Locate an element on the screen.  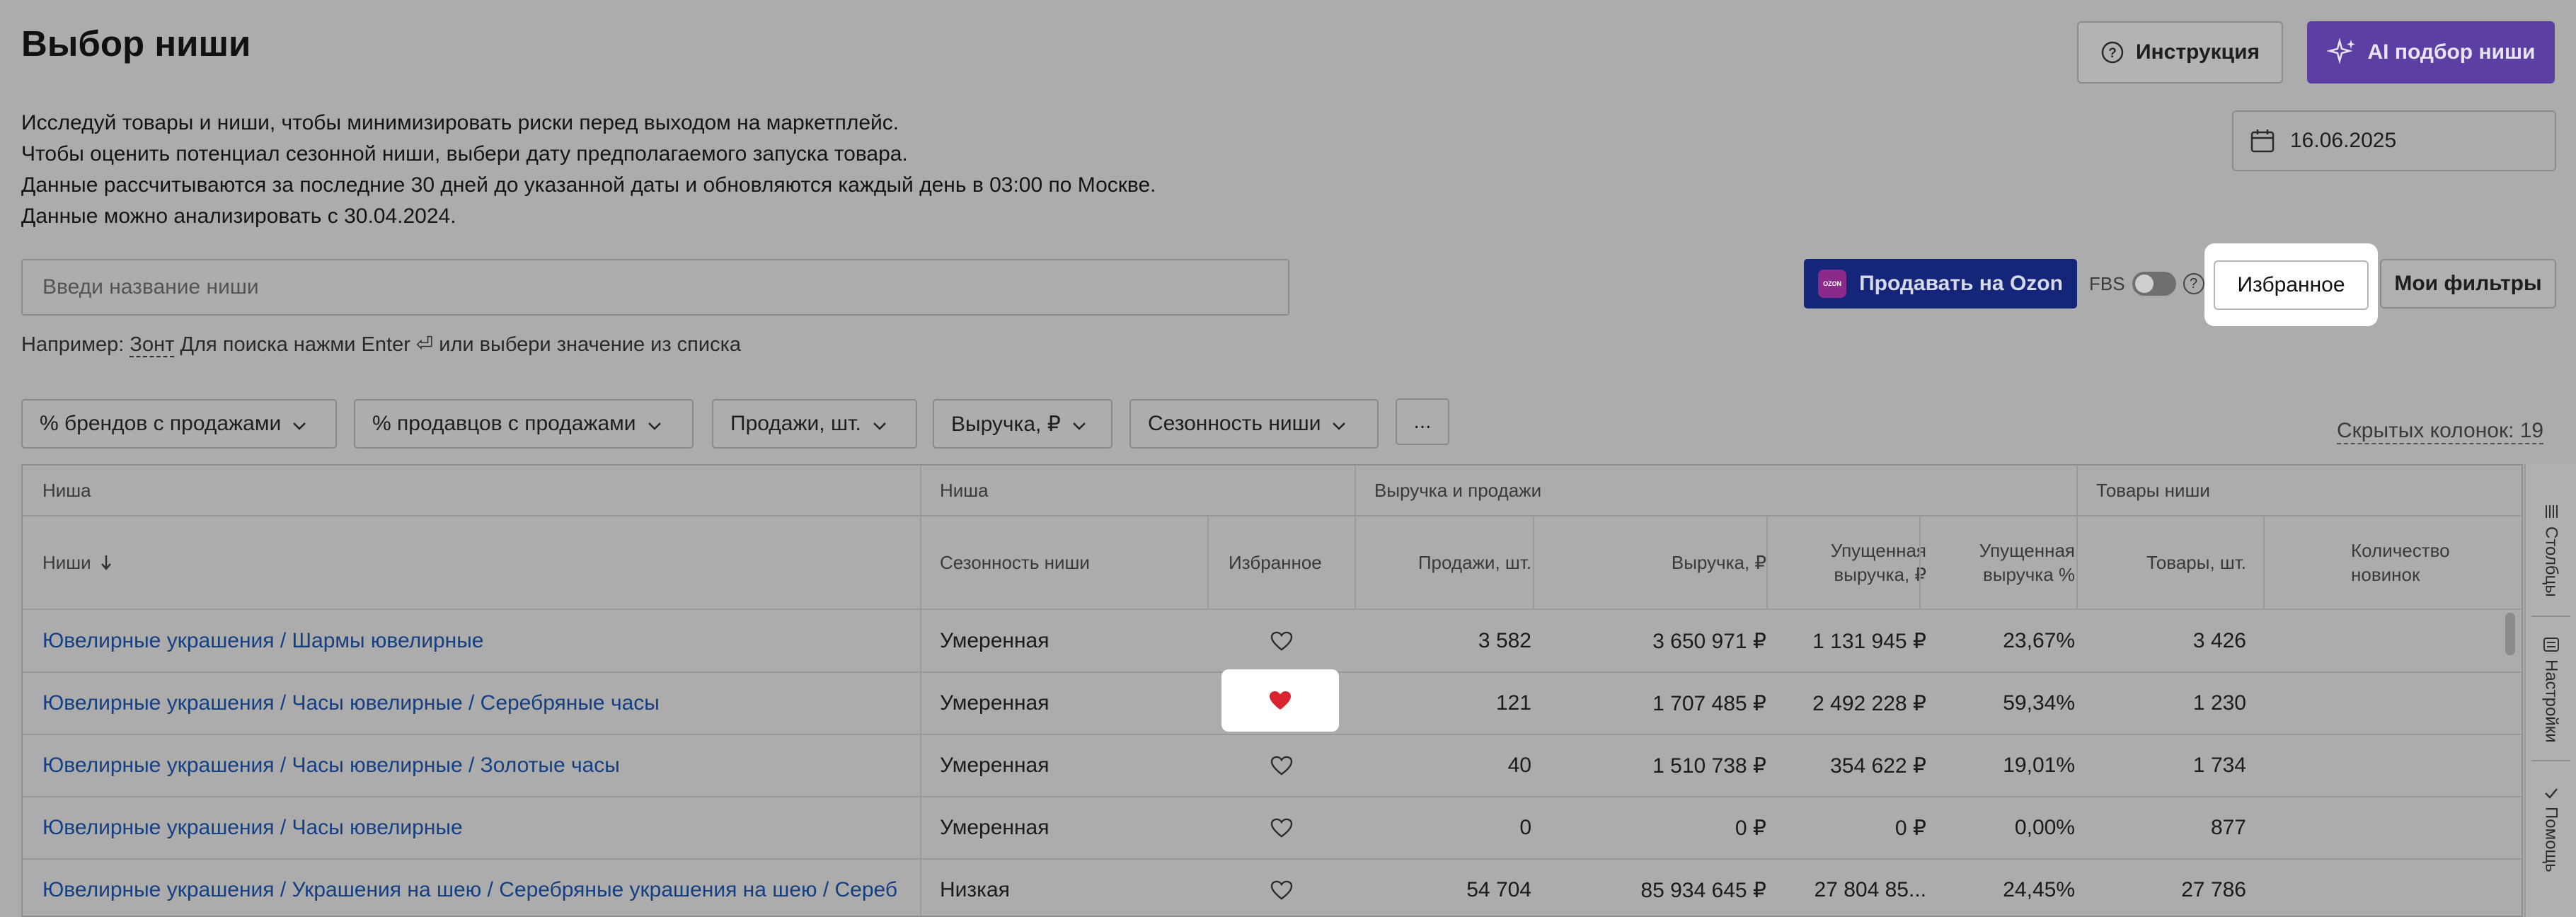
page-title: Выбор ниши is located at coordinates (136, 43).